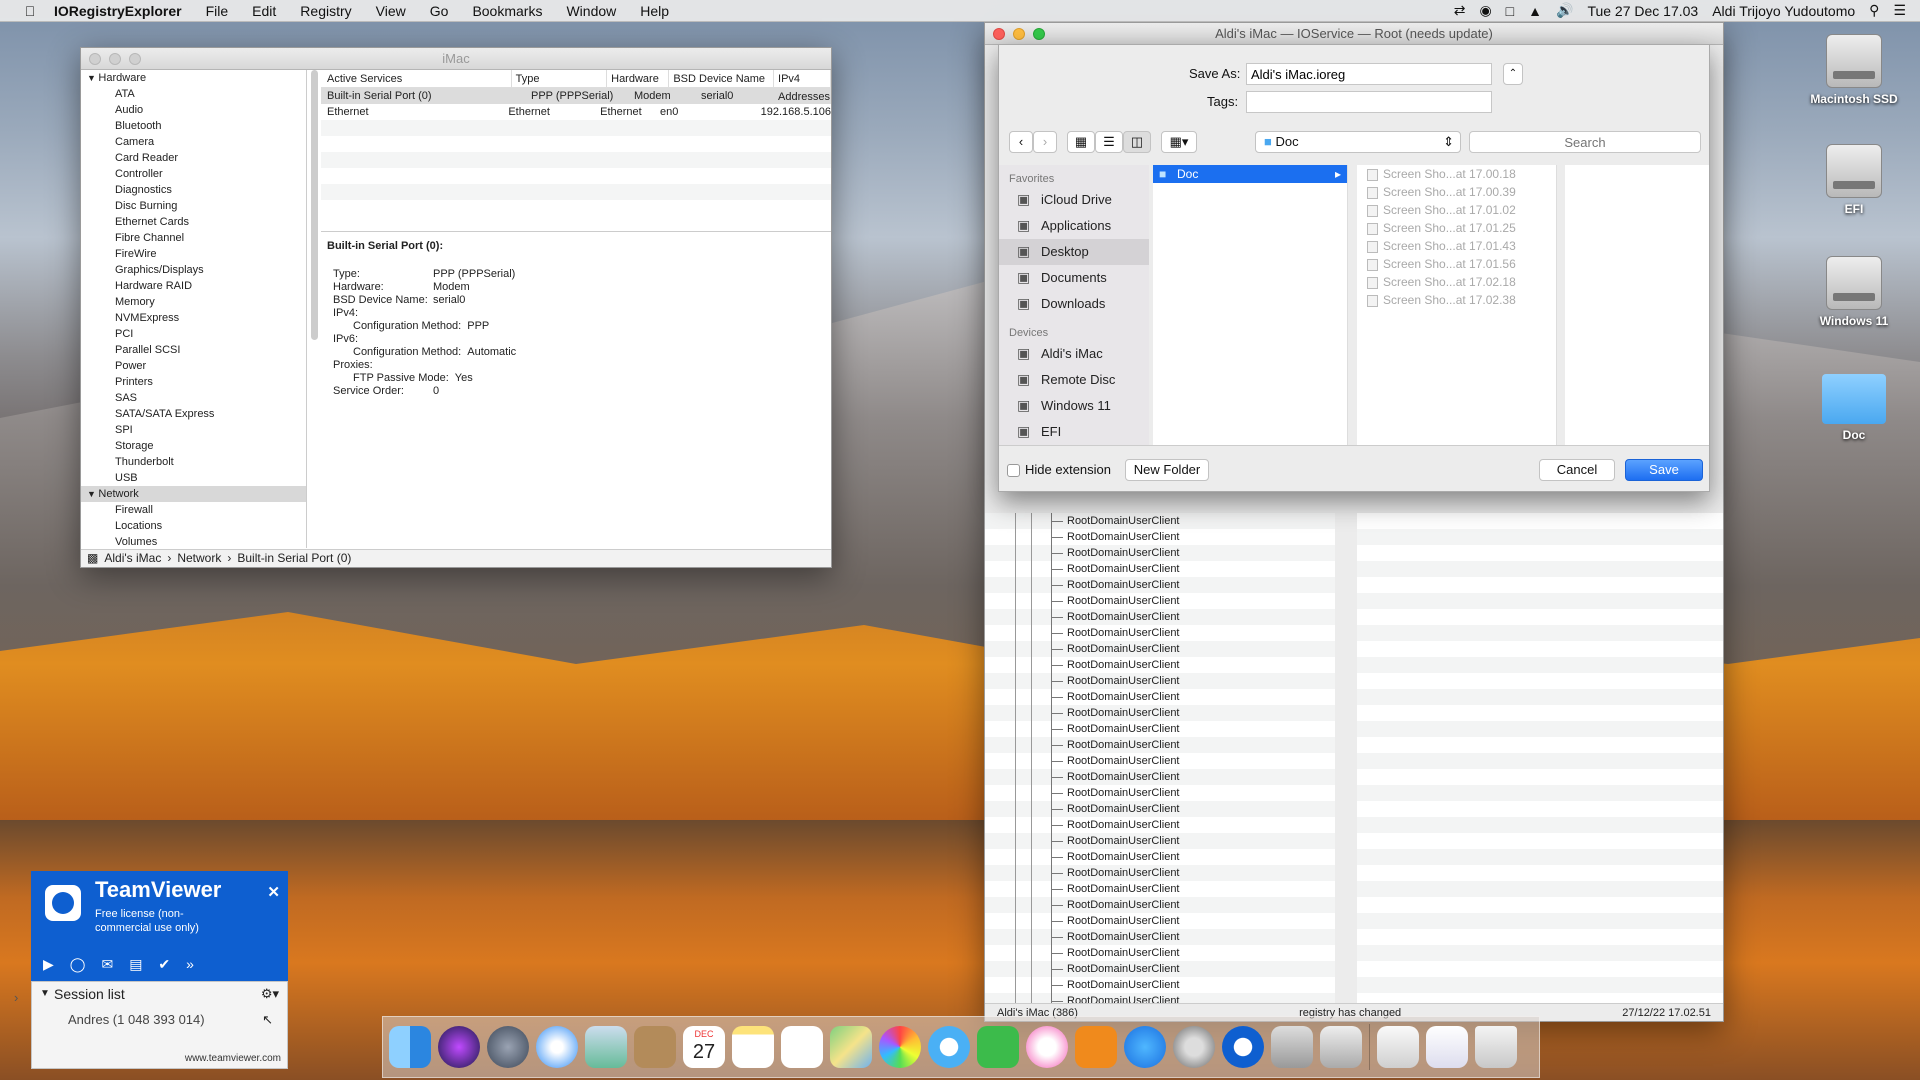 The image size is (1920, 1080). I want to click on sidebar-item: ▣ iCloud Drive, so click(1074, 200).